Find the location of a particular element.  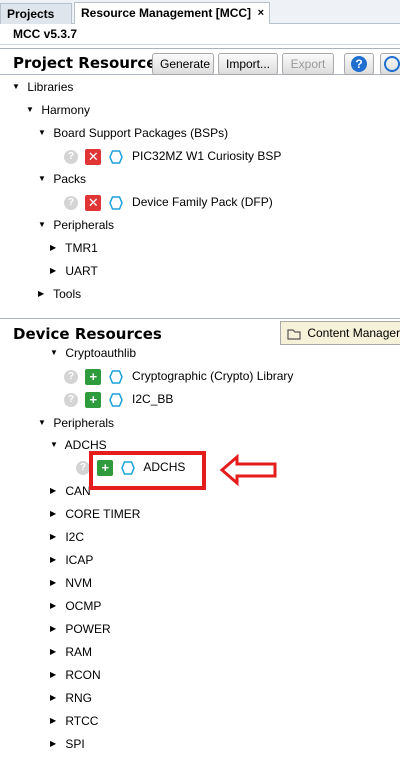

tree-label: CAN is located at coordinates (78, 491).